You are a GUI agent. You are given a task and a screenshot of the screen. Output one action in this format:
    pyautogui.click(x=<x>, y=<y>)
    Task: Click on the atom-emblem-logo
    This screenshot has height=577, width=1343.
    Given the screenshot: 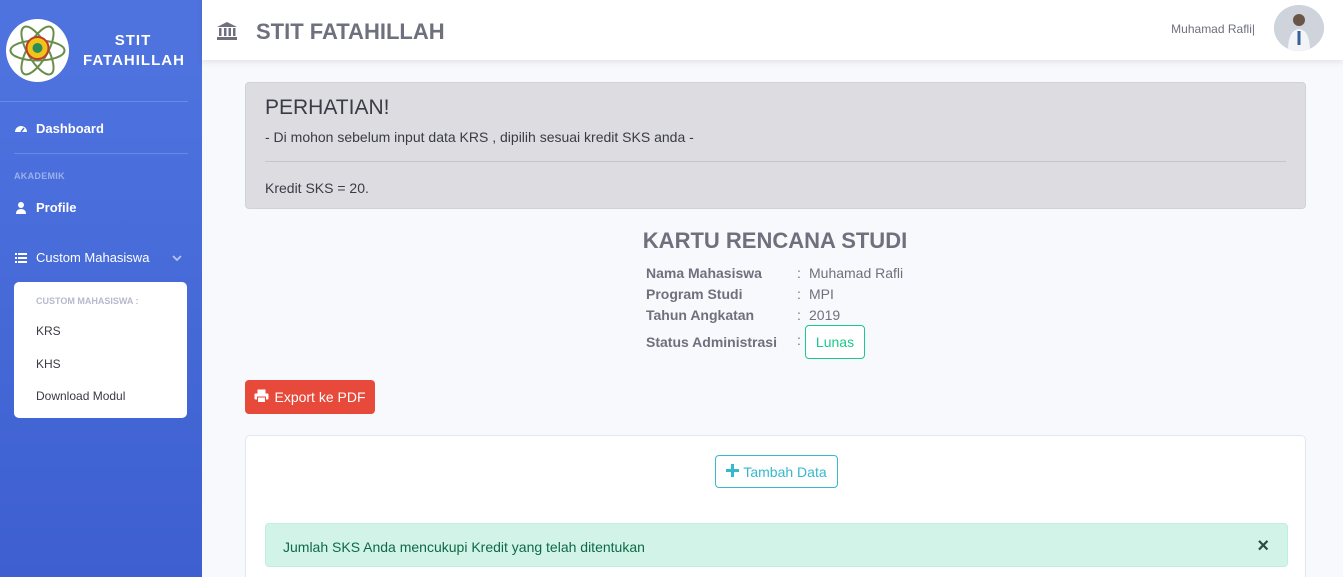 What is the action you would take?
    pyautogui.click(x=37, y=50)
    